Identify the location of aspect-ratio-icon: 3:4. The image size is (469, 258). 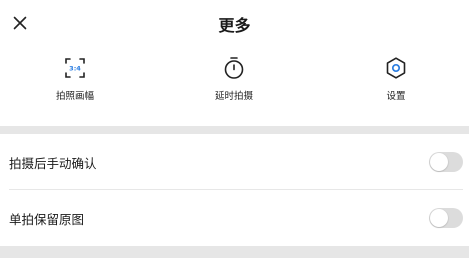
(75, 68).